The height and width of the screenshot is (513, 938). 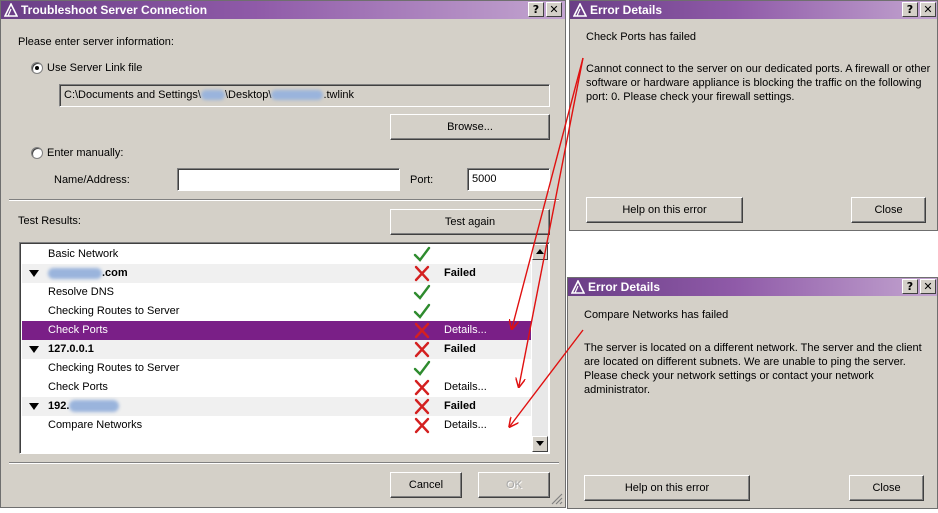 I want to click on port-input: 5000, so click(x=508, y=179).